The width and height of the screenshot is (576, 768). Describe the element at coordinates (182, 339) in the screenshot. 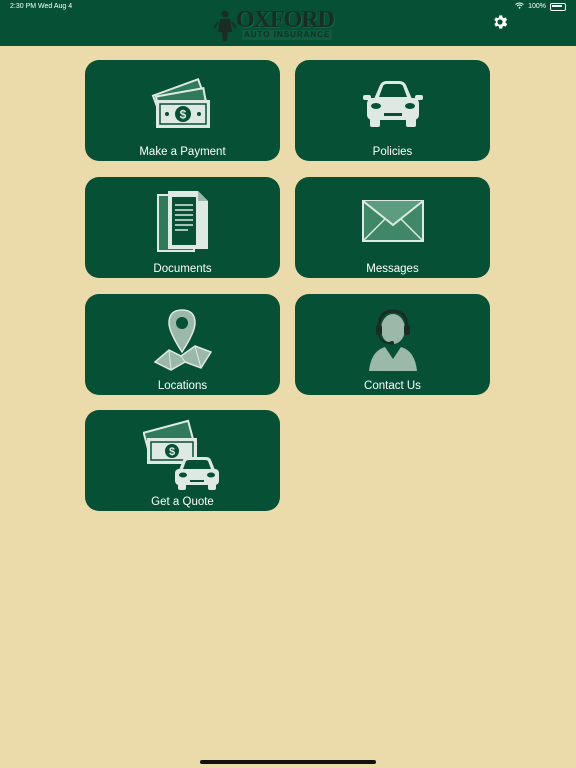

I see `map-pin-icon` at that location.